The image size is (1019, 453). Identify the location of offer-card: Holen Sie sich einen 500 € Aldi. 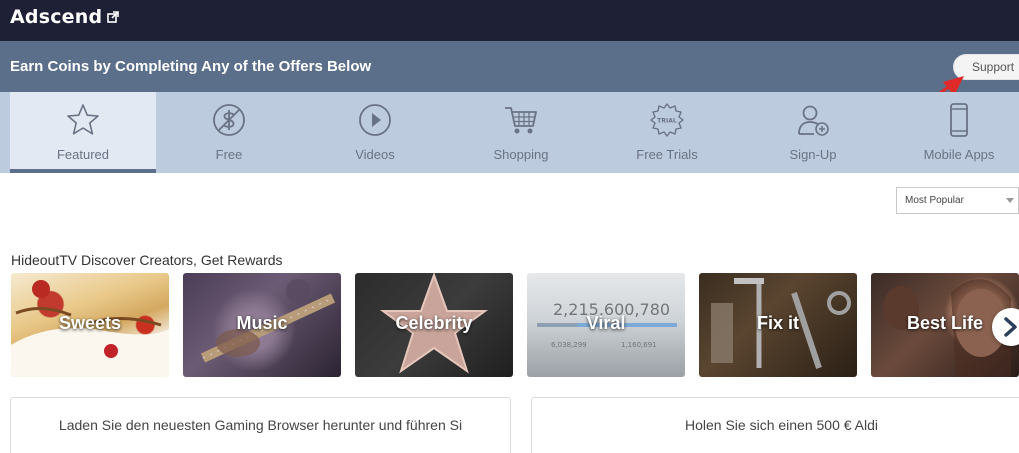
(775, 425).